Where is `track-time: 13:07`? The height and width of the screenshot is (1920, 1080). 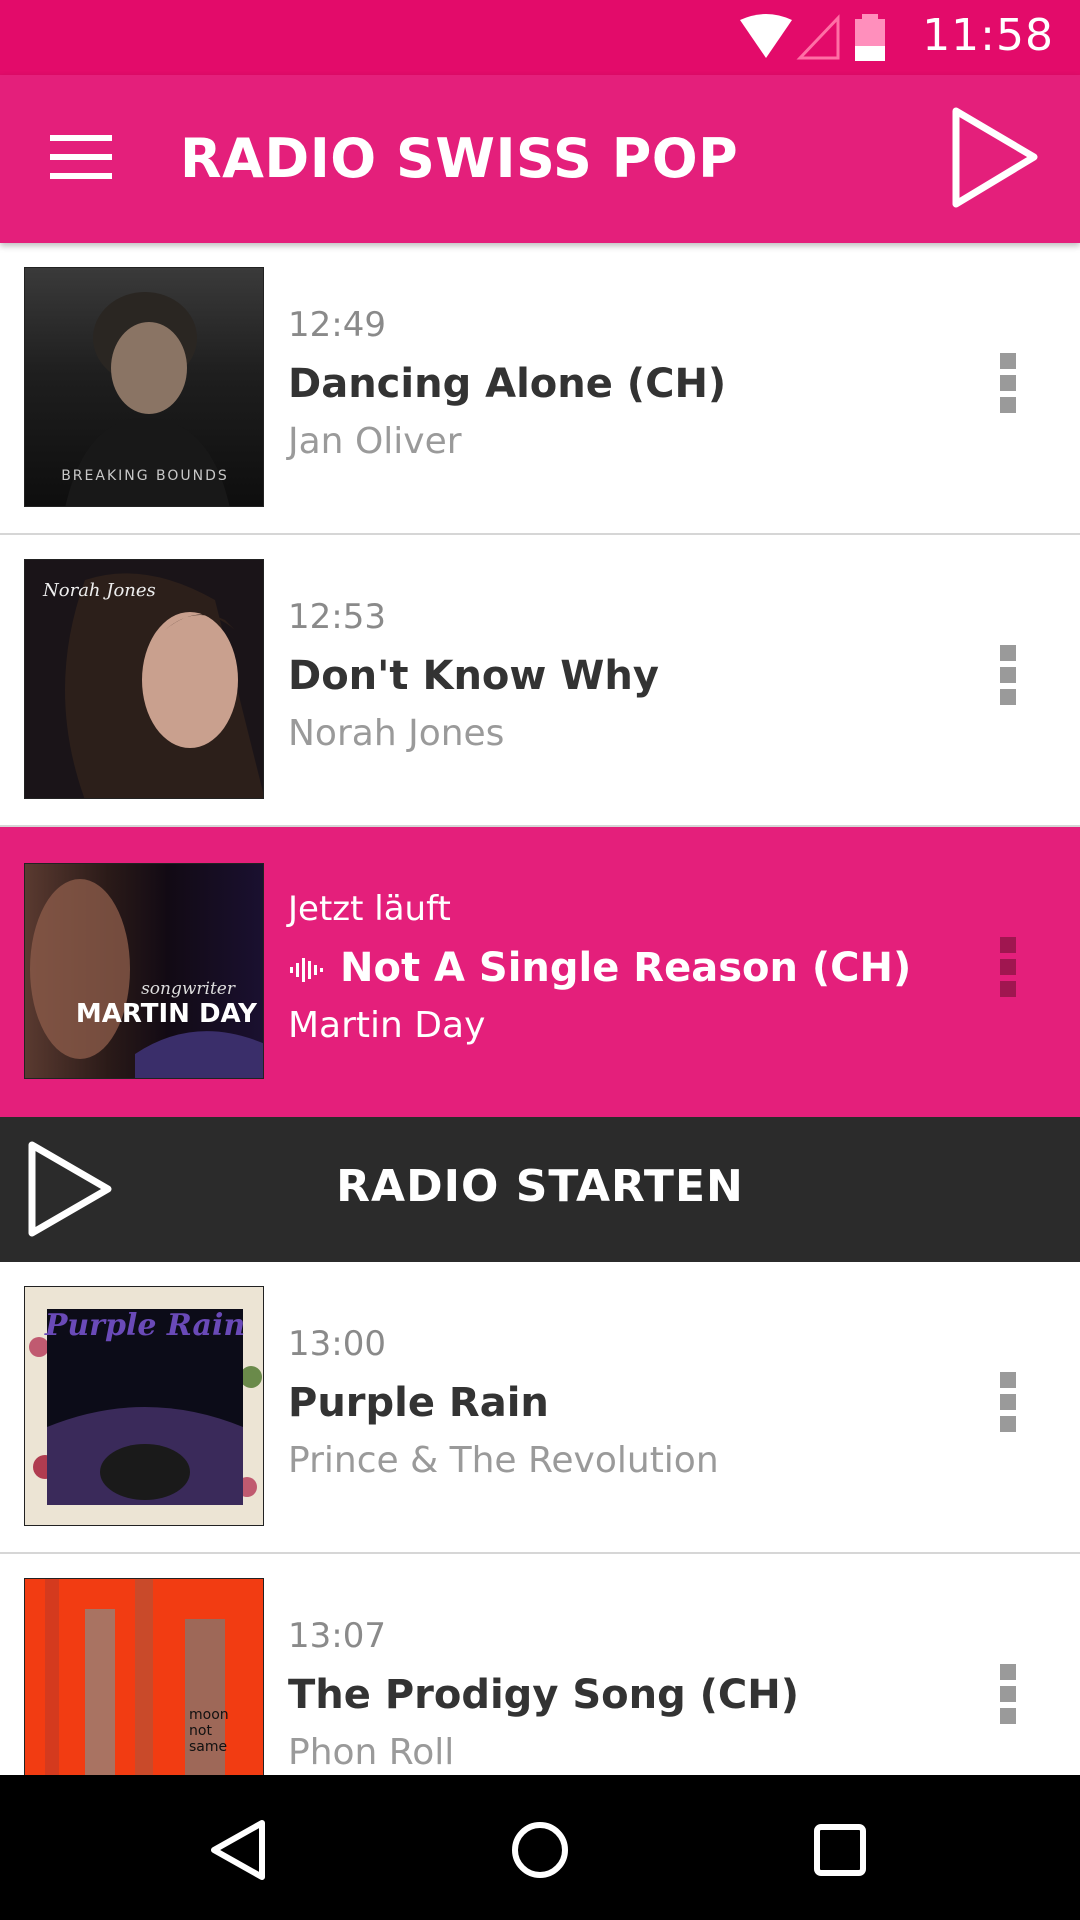 track-time: 13:07 is located at coordinates (337, 1636).